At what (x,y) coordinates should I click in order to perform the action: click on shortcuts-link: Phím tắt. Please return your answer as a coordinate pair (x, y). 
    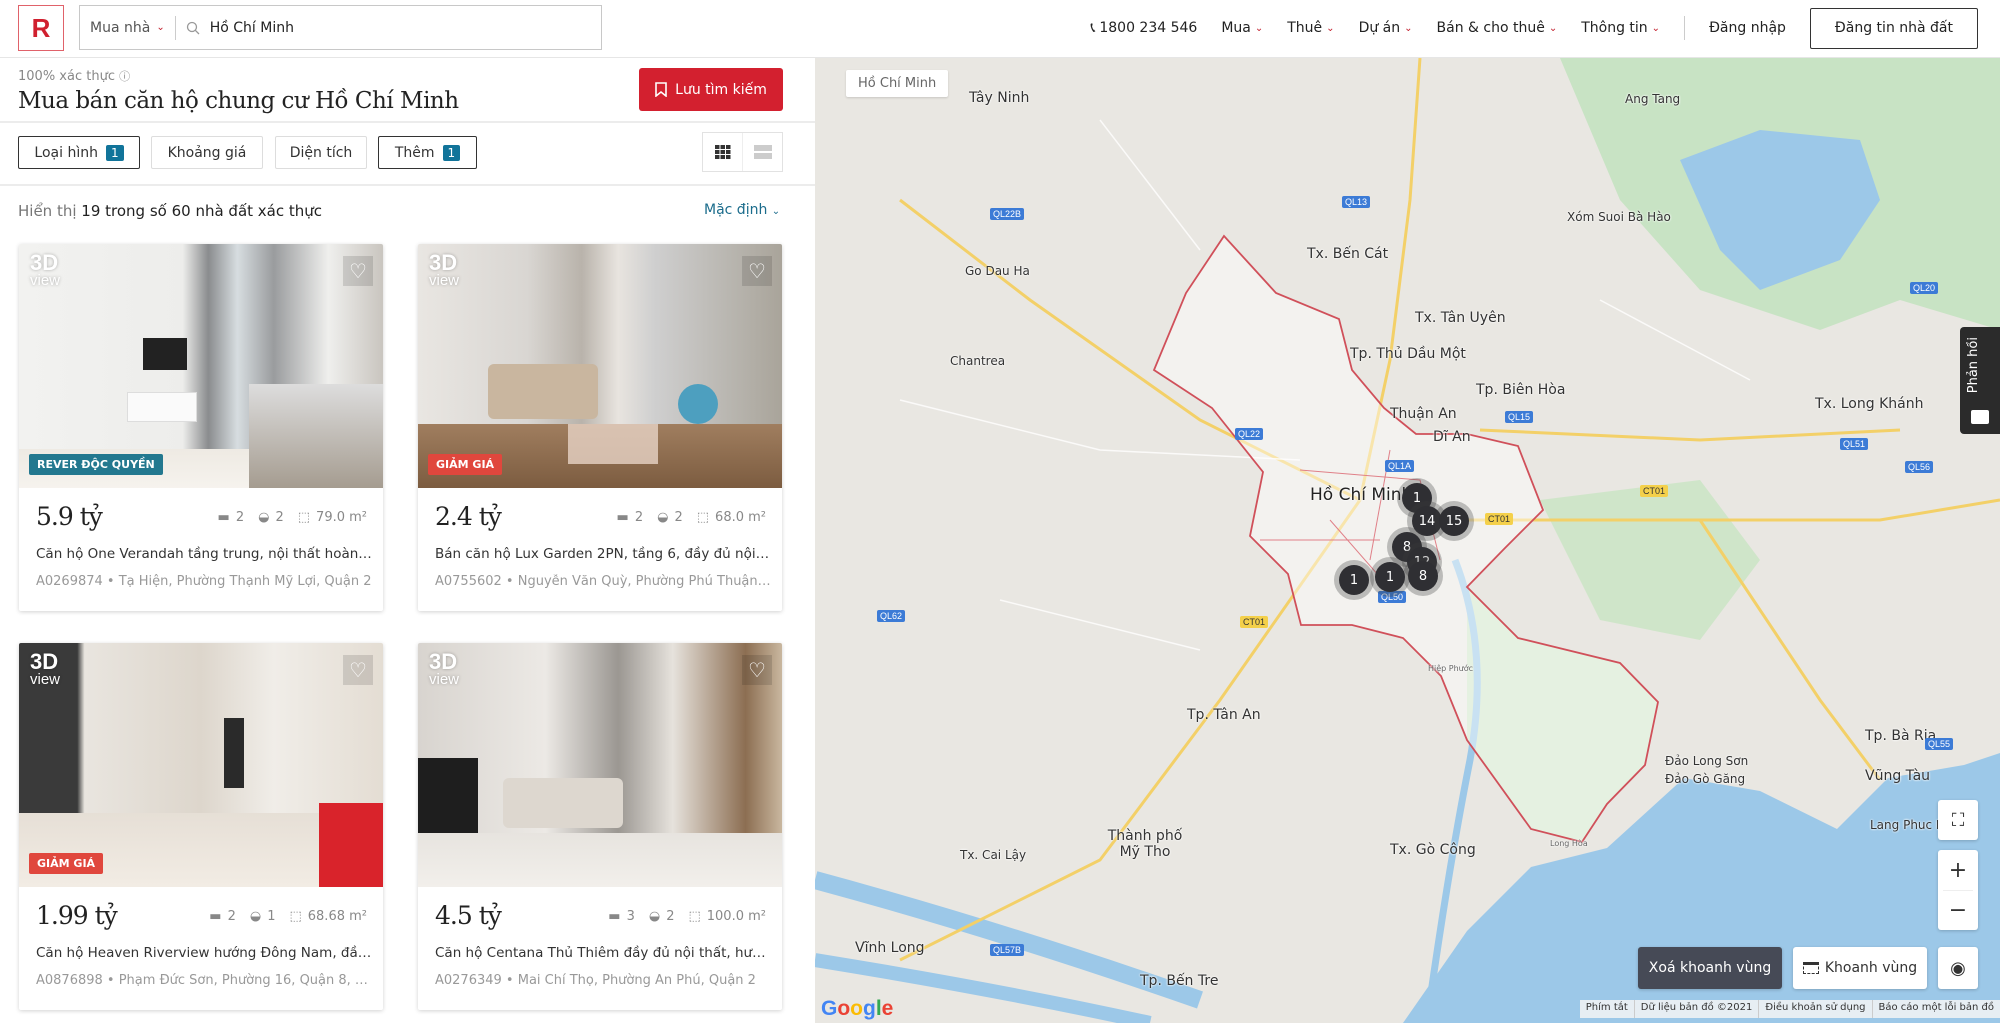
    Looking at the image, I should click on (1607, 1009).